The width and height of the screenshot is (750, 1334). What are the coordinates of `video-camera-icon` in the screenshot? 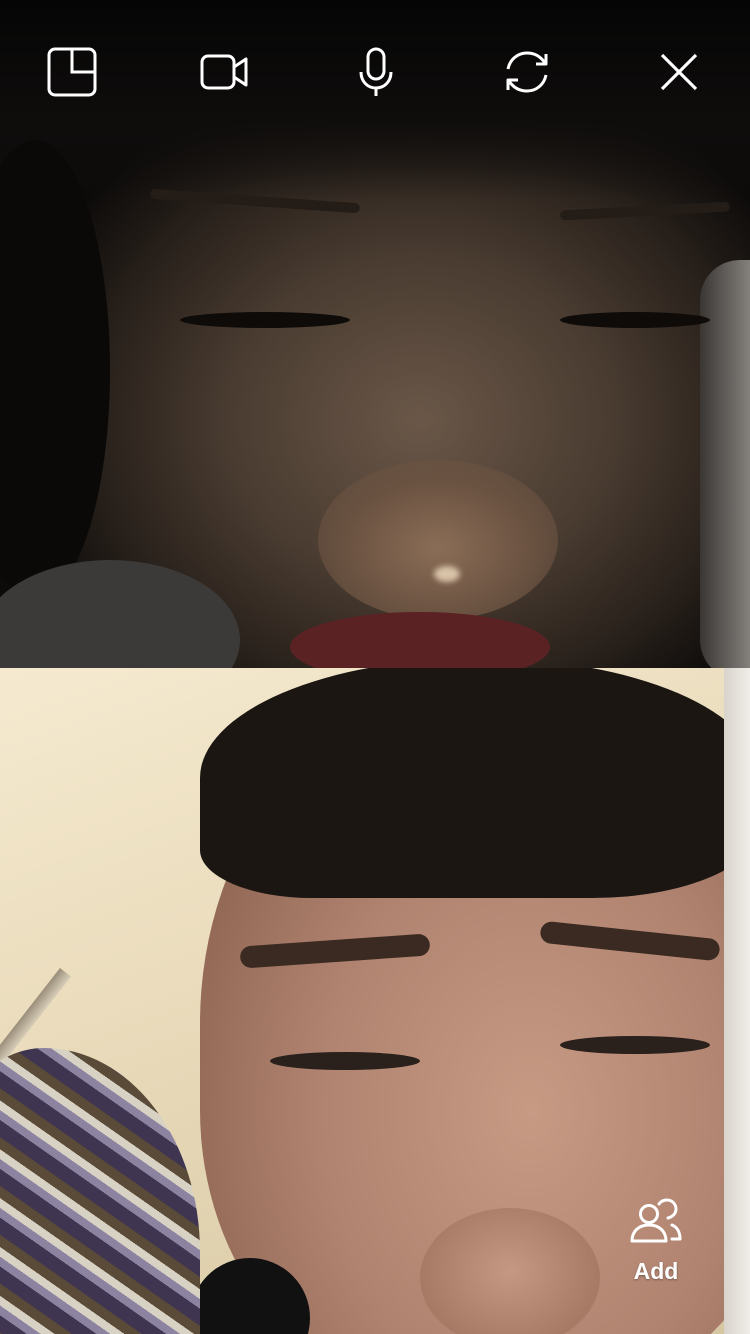 It's located at (224, 72).